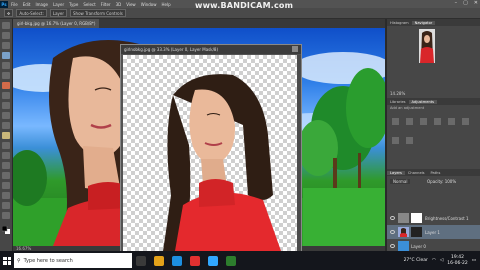 The image size is (480, 270). What do you see at coordinates (58, 4) in the screenshot?
I see `menu-layer: Layer` at bounding box center [58, 4].